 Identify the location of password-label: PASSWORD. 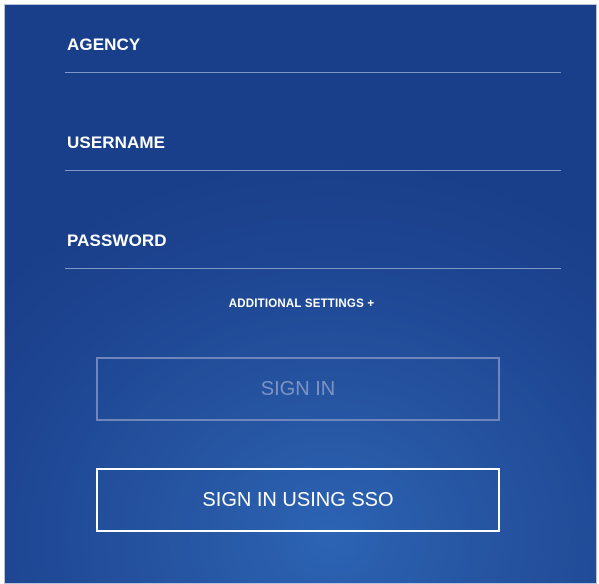
(117, 240).